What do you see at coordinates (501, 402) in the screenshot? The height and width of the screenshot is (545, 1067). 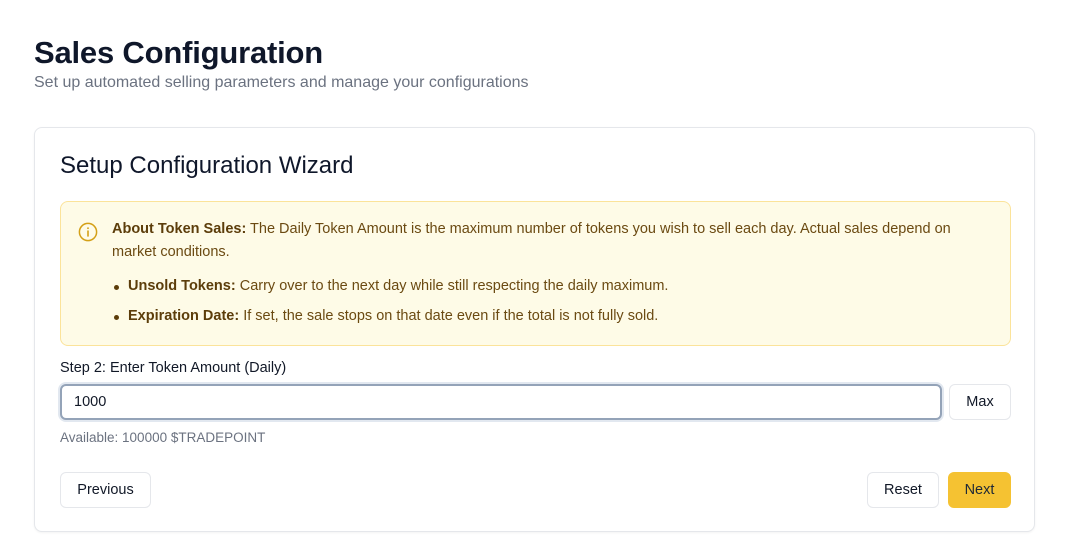 I see `token-amount-input` at bounding box center [501, 402].